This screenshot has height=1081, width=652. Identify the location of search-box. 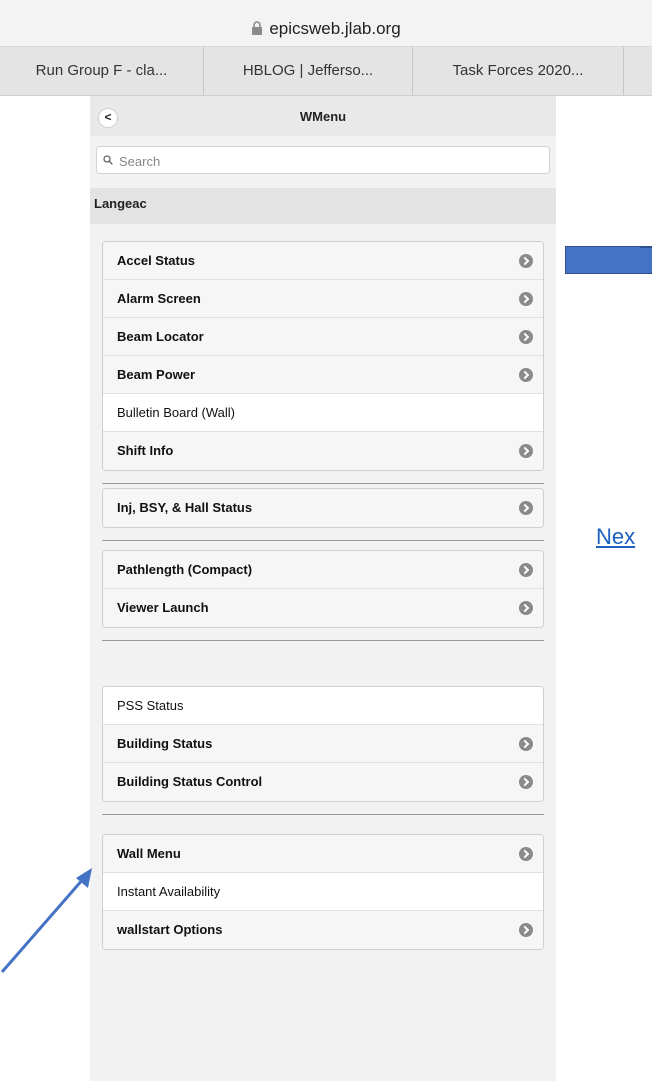
(323, 160).